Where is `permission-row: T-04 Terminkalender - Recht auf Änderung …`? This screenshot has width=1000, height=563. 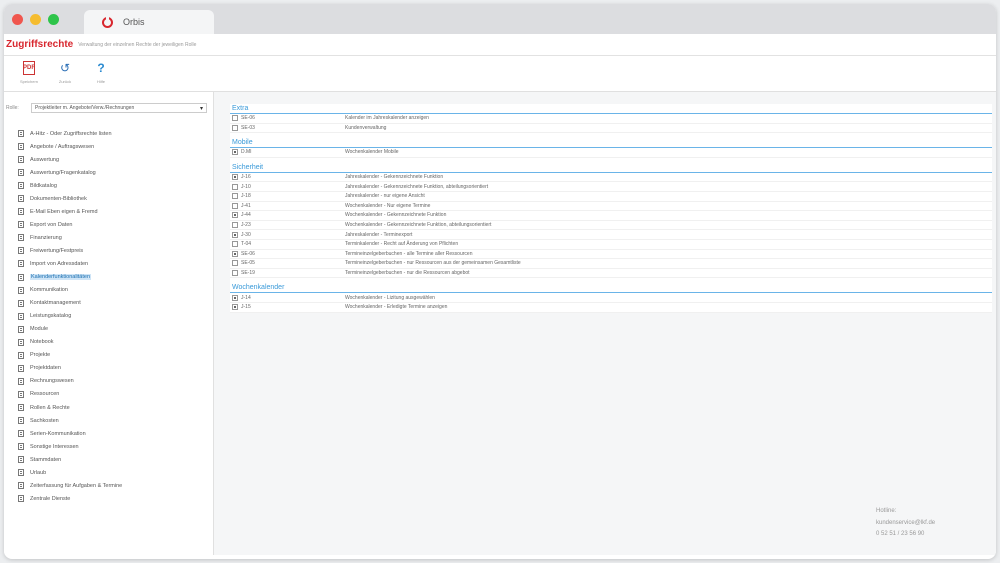 permission-row: T-04 Terminkalender - Recht auf Änderung … is located at coordinates (611, 245).